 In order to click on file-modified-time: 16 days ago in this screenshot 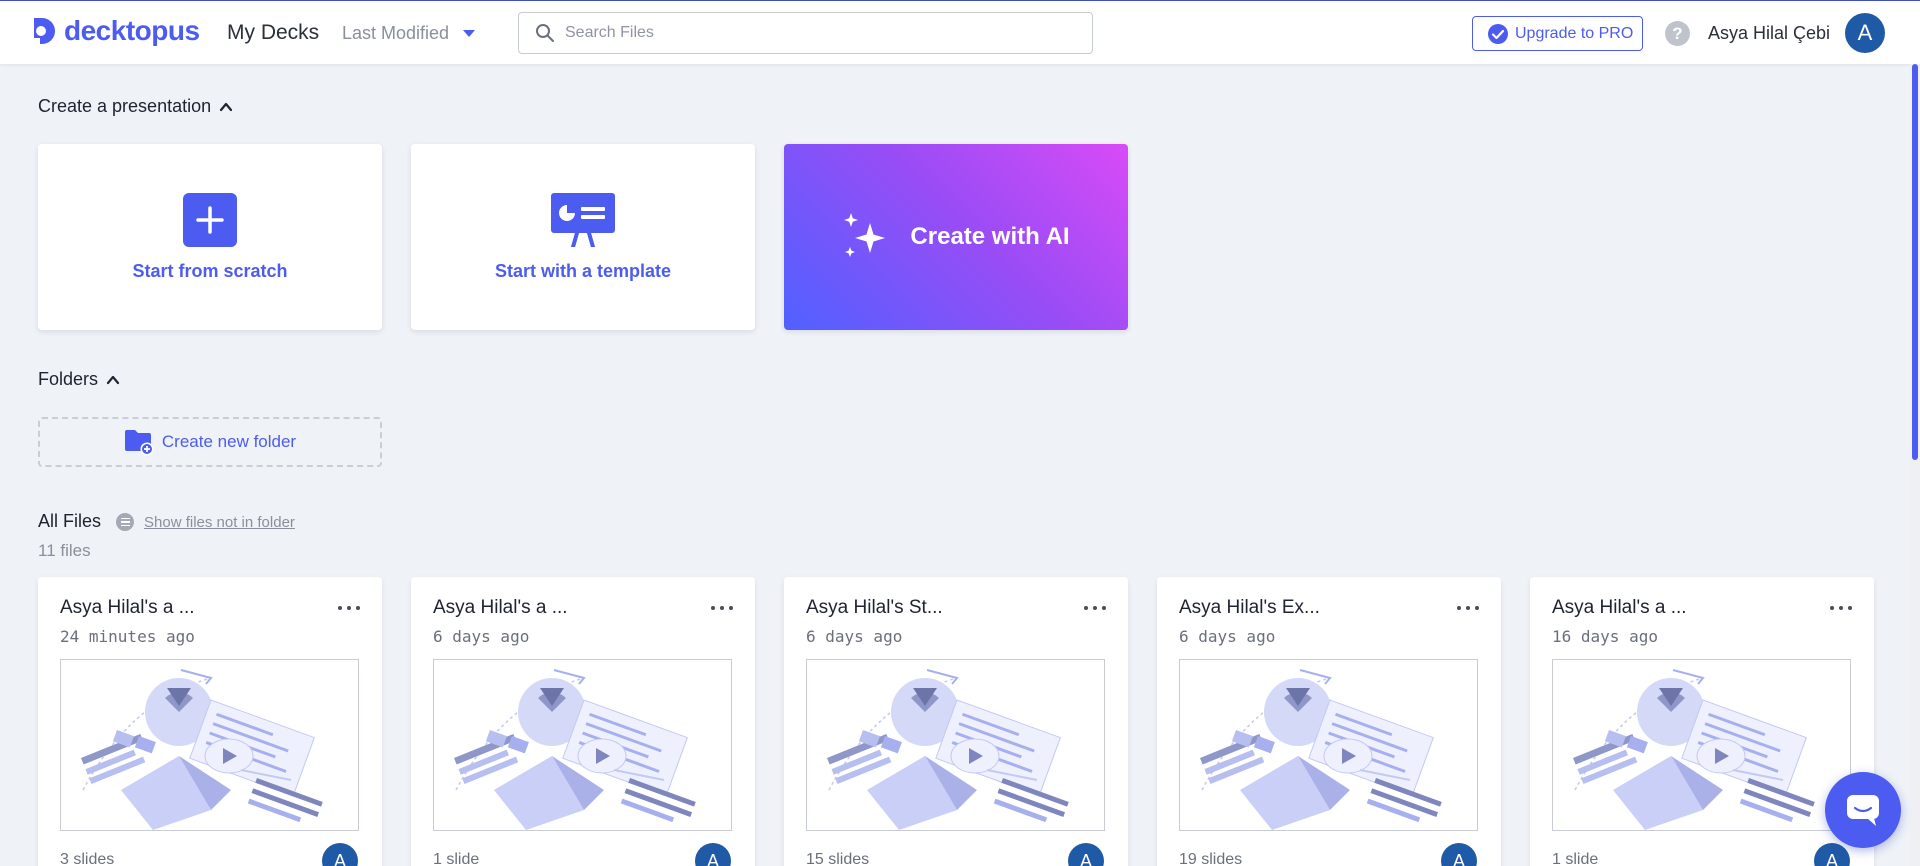, I will do `click(1605, 636)`.